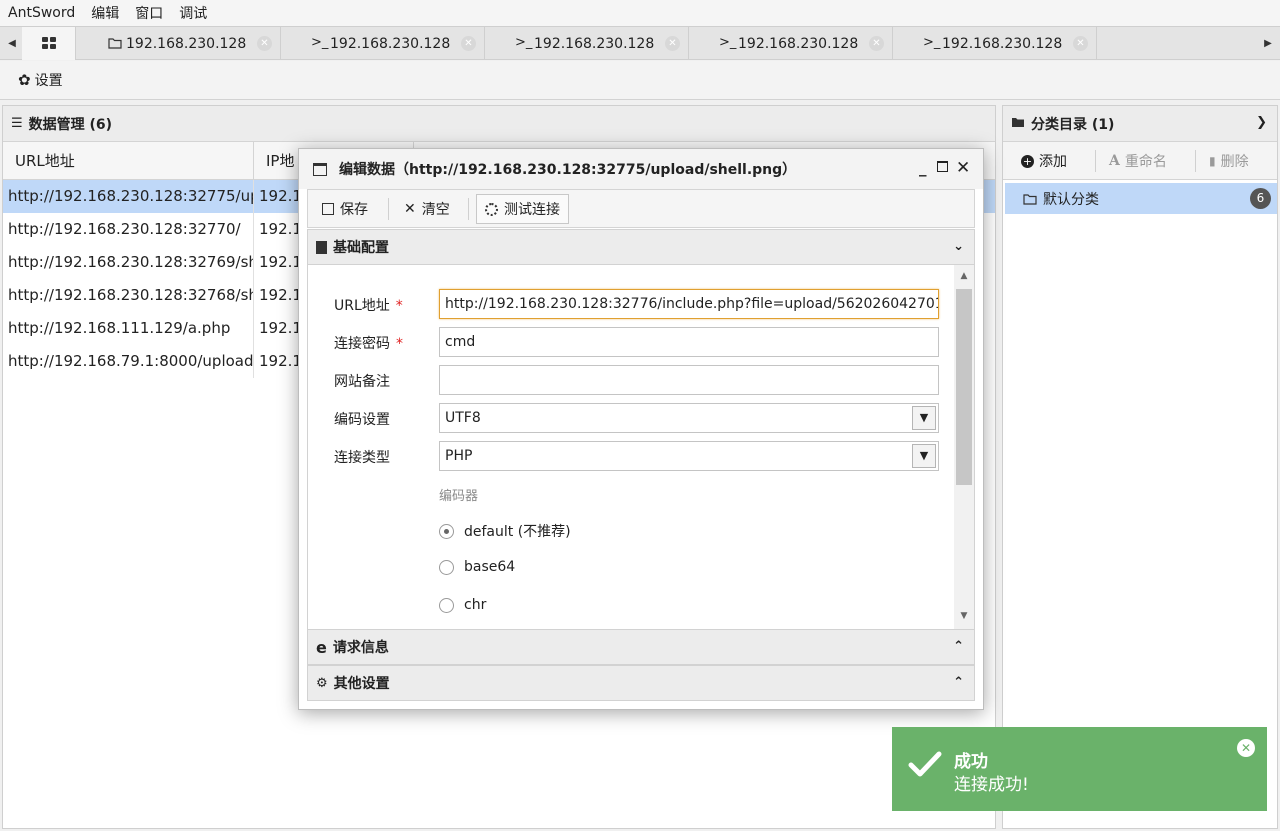  I want to click on save-button: 保存, so click(345, 209).